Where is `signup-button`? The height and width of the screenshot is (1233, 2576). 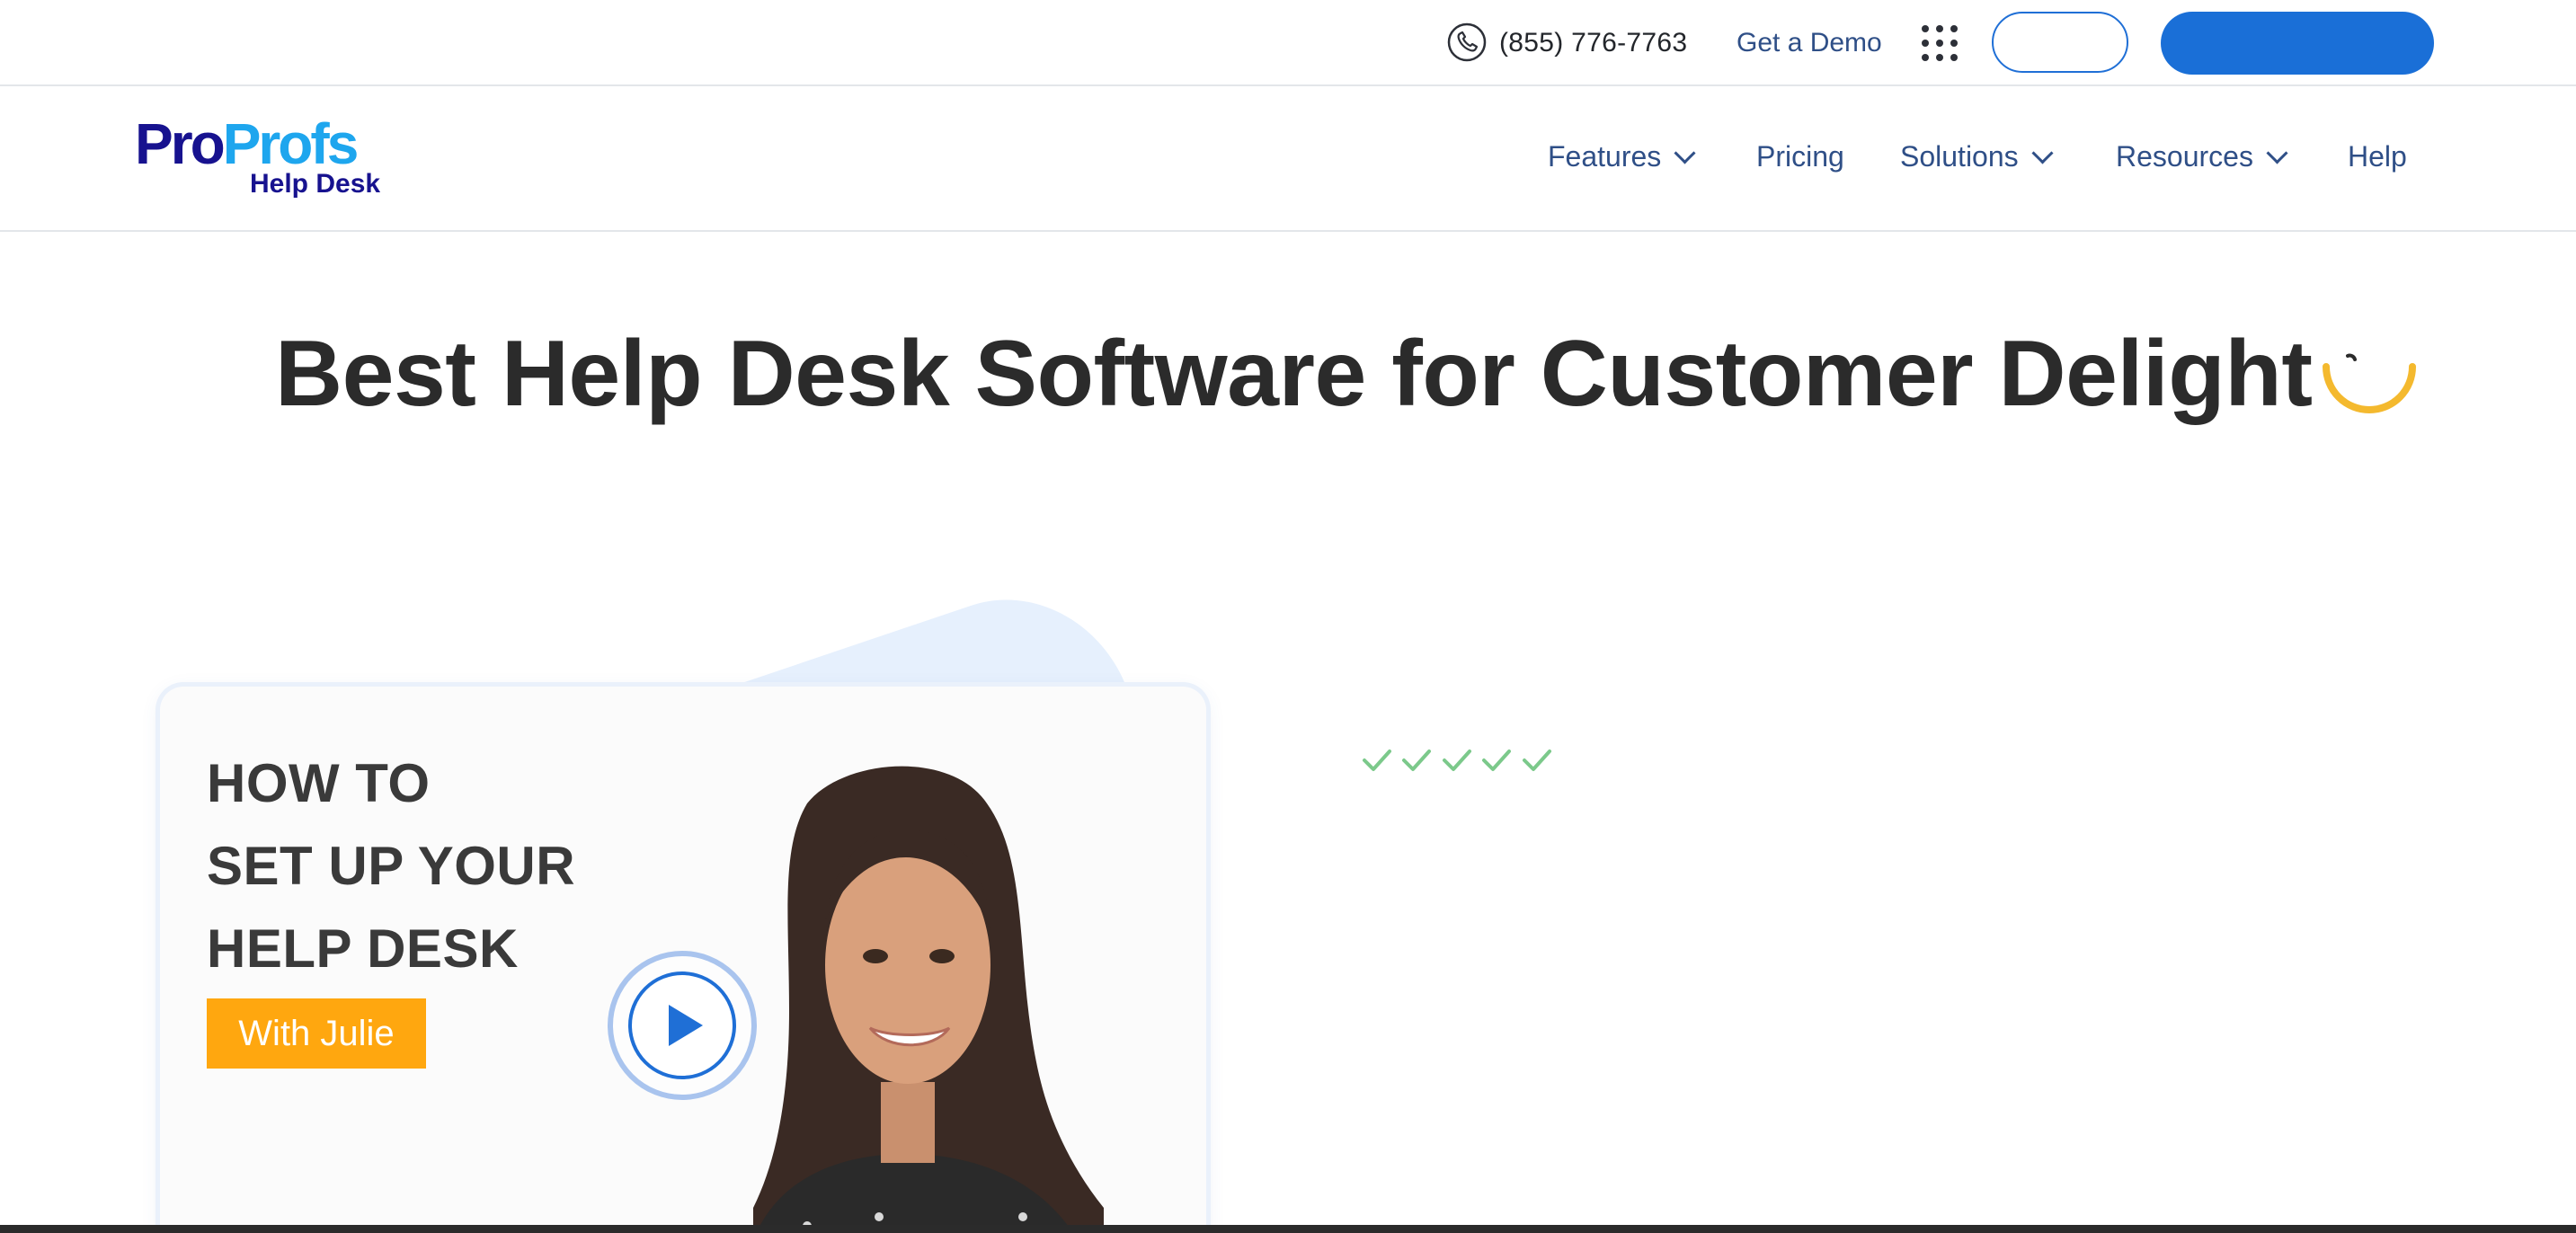
signup-button is located at coordinates (2297, 43).